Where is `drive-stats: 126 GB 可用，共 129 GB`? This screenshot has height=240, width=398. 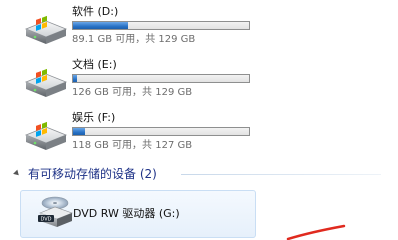
drive-stats: 126 GB 可用，共 129 GB is located at coordinates (132, 92).